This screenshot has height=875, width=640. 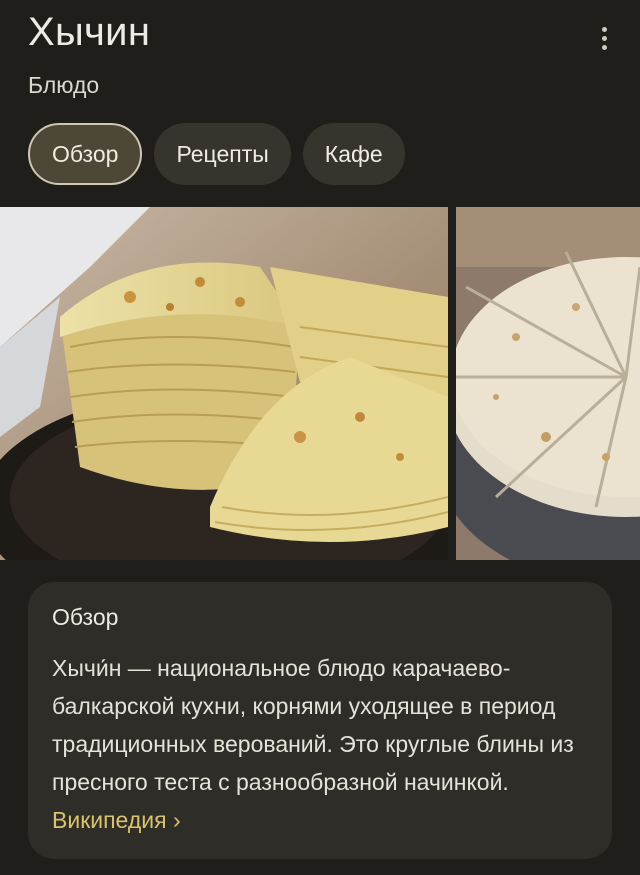 I want to click on tab-bar: Обзор Рецепты Кафе, so click(x=216, y=154).